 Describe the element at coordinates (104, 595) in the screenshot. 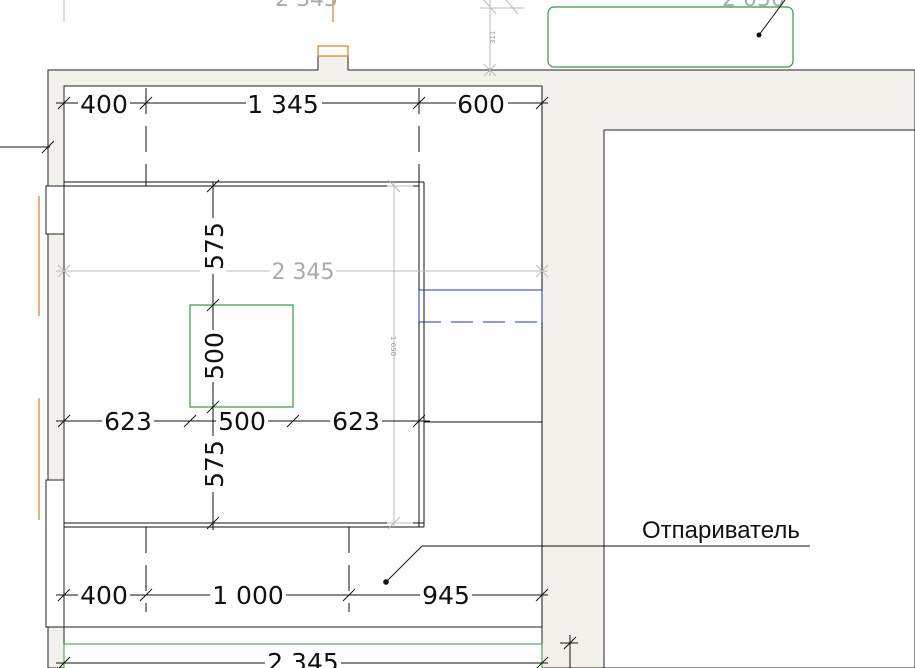

I see `dim-400-bottom: 400` at that location.